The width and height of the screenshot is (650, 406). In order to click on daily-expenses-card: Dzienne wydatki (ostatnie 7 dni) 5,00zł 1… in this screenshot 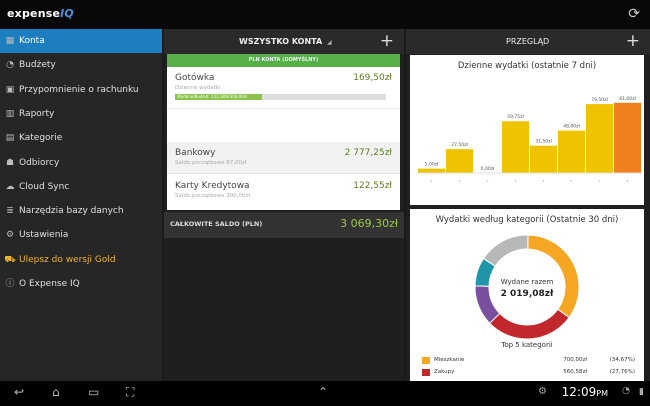, I will do `click(527, 130)`.